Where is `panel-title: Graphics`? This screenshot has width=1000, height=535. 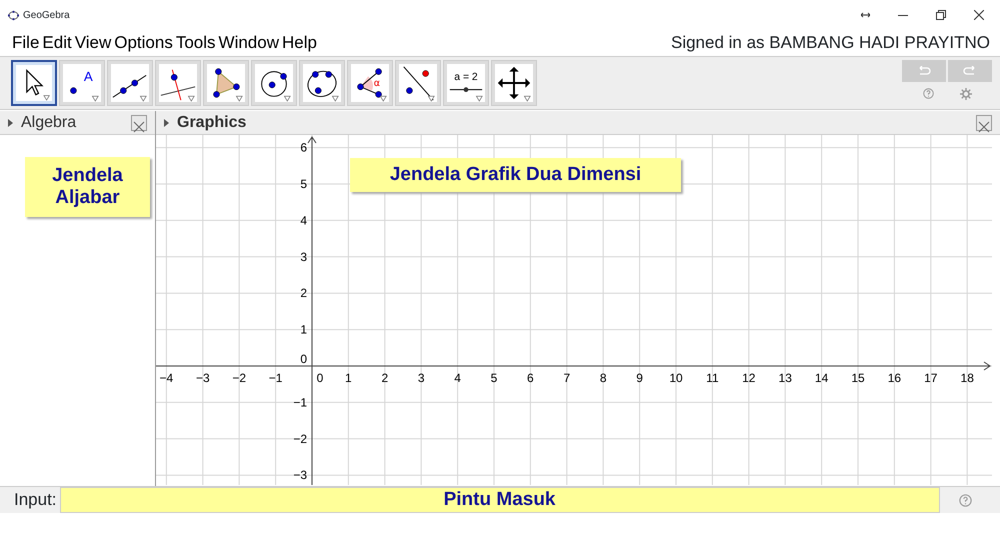
panel-title: Graphics is located at coordinates (211, 122).